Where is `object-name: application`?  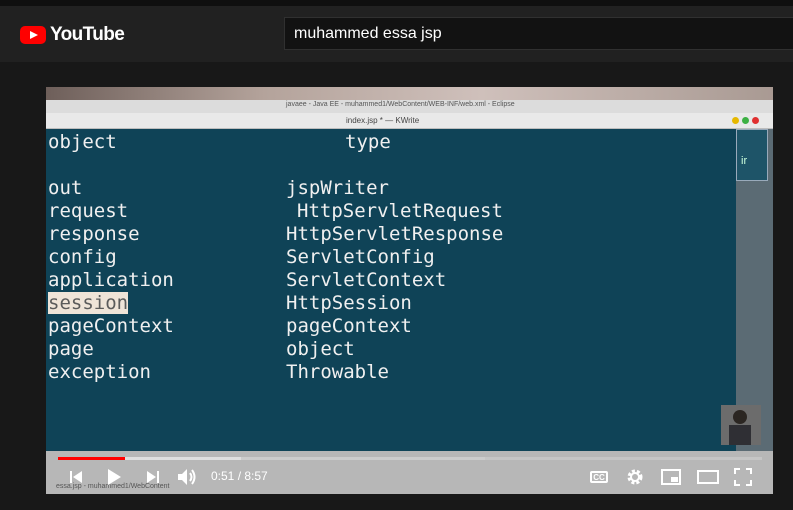 object-name: application is located at coordinates (111, 280).